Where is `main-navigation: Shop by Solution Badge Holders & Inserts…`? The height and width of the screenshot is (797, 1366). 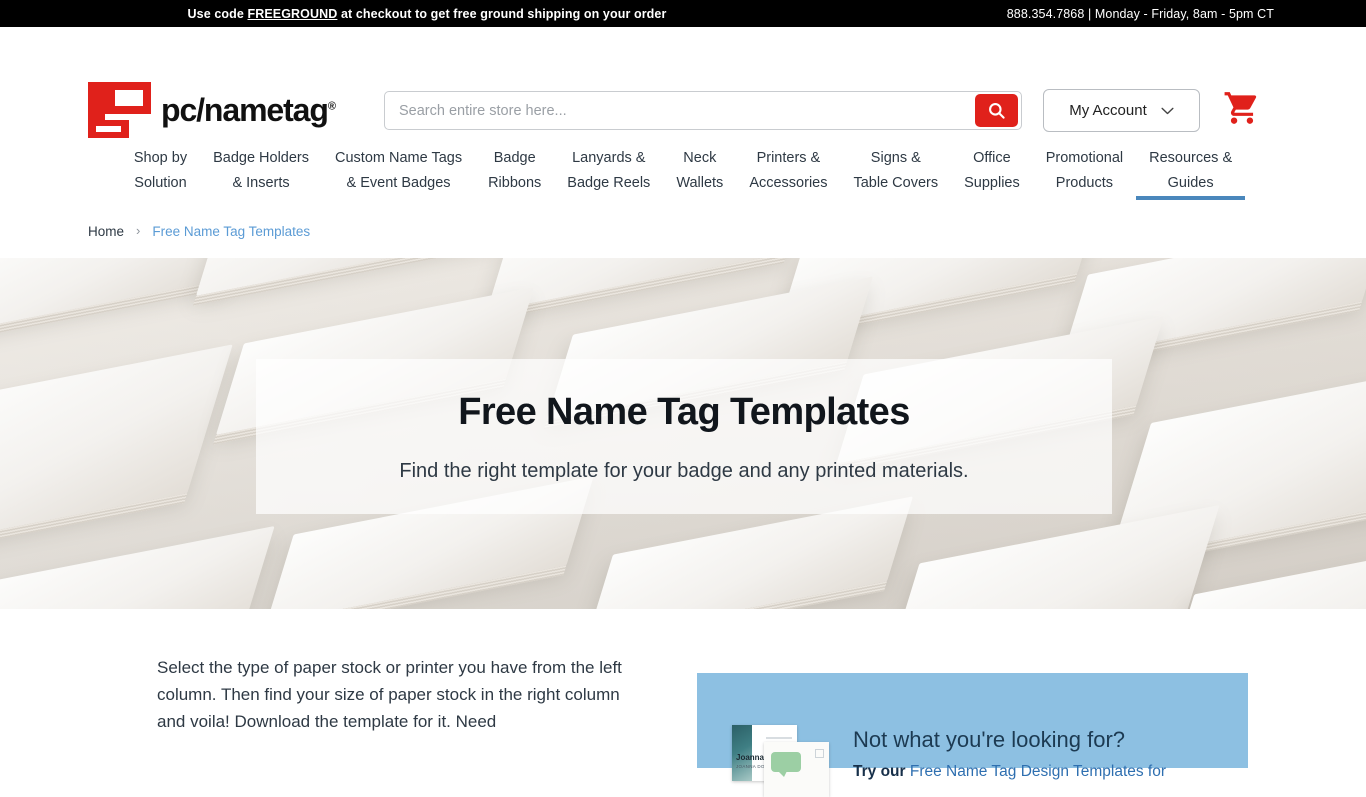
main-navigation: Shop by Solution Badge Holders & Inserts… is located at coordinates (683, 170).